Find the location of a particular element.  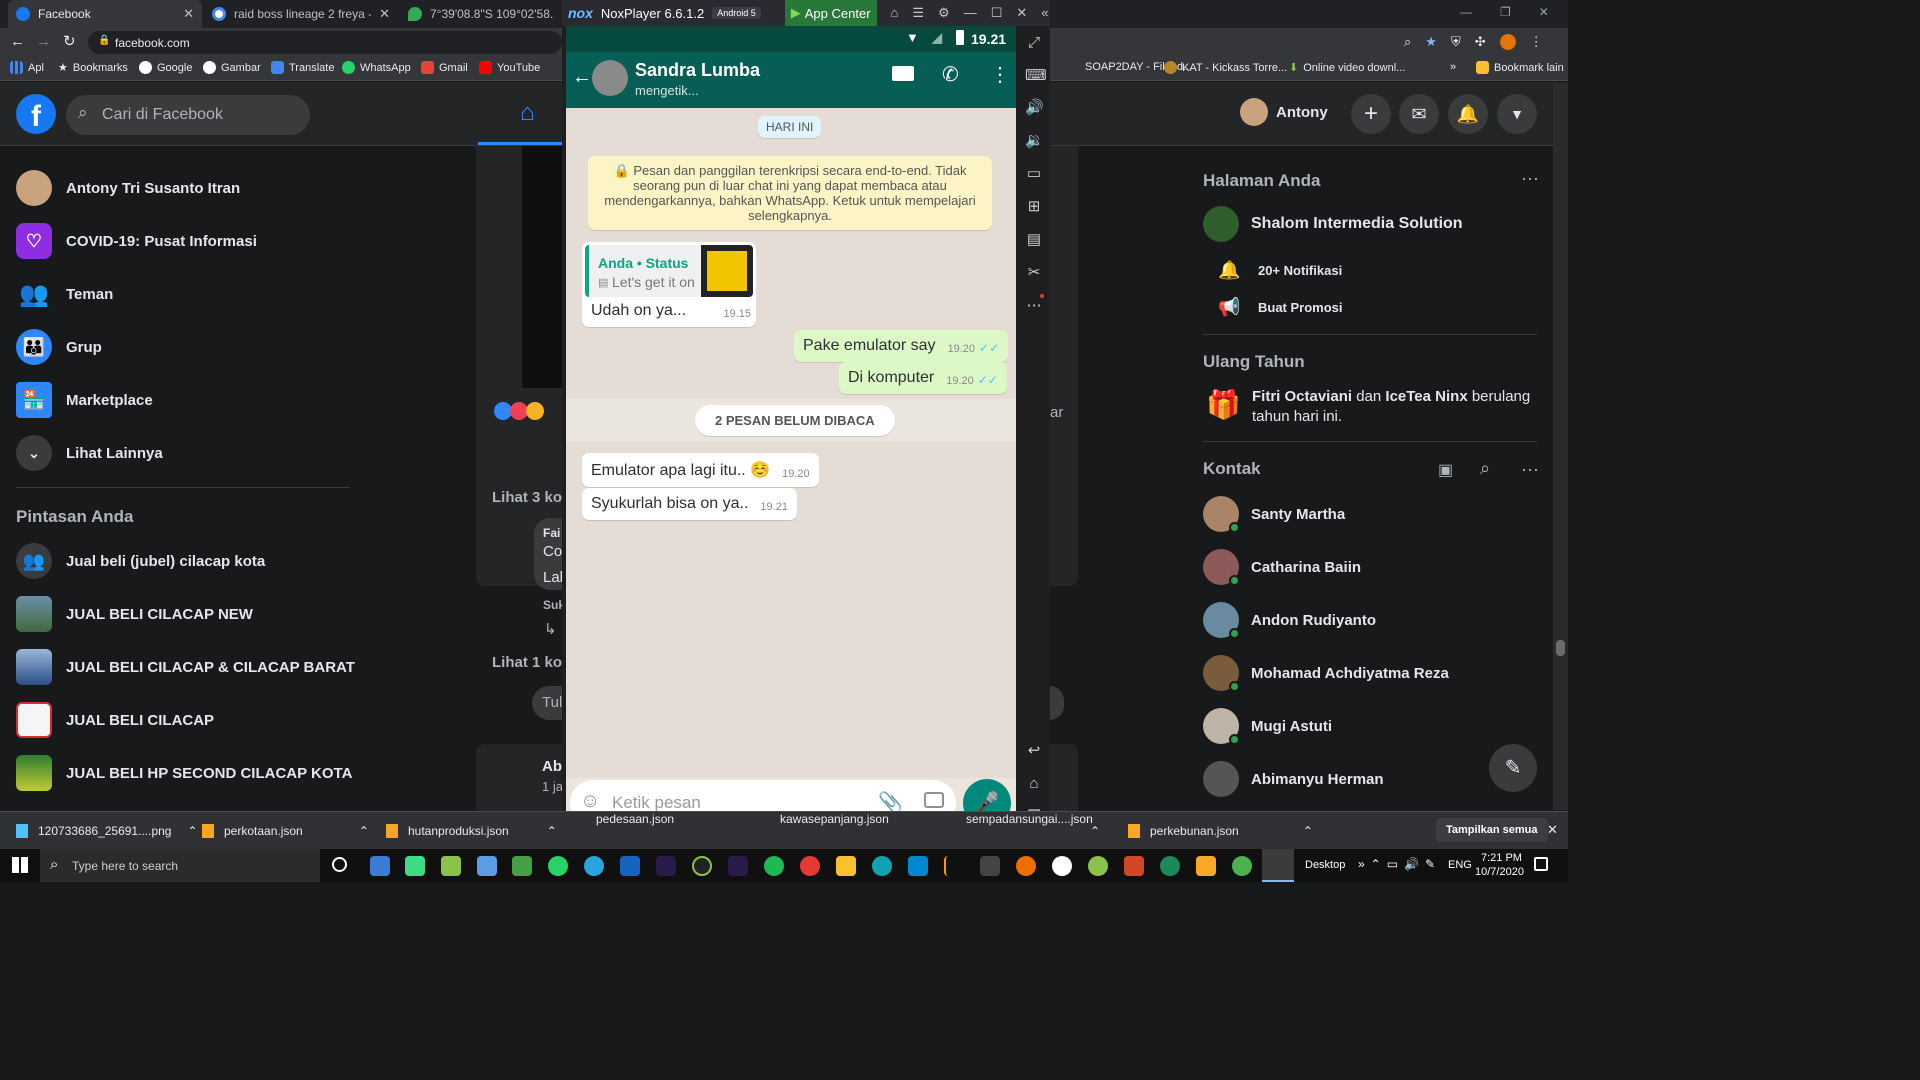

keyboard-icon: ⌨ is located at coordinates (1036, 76).